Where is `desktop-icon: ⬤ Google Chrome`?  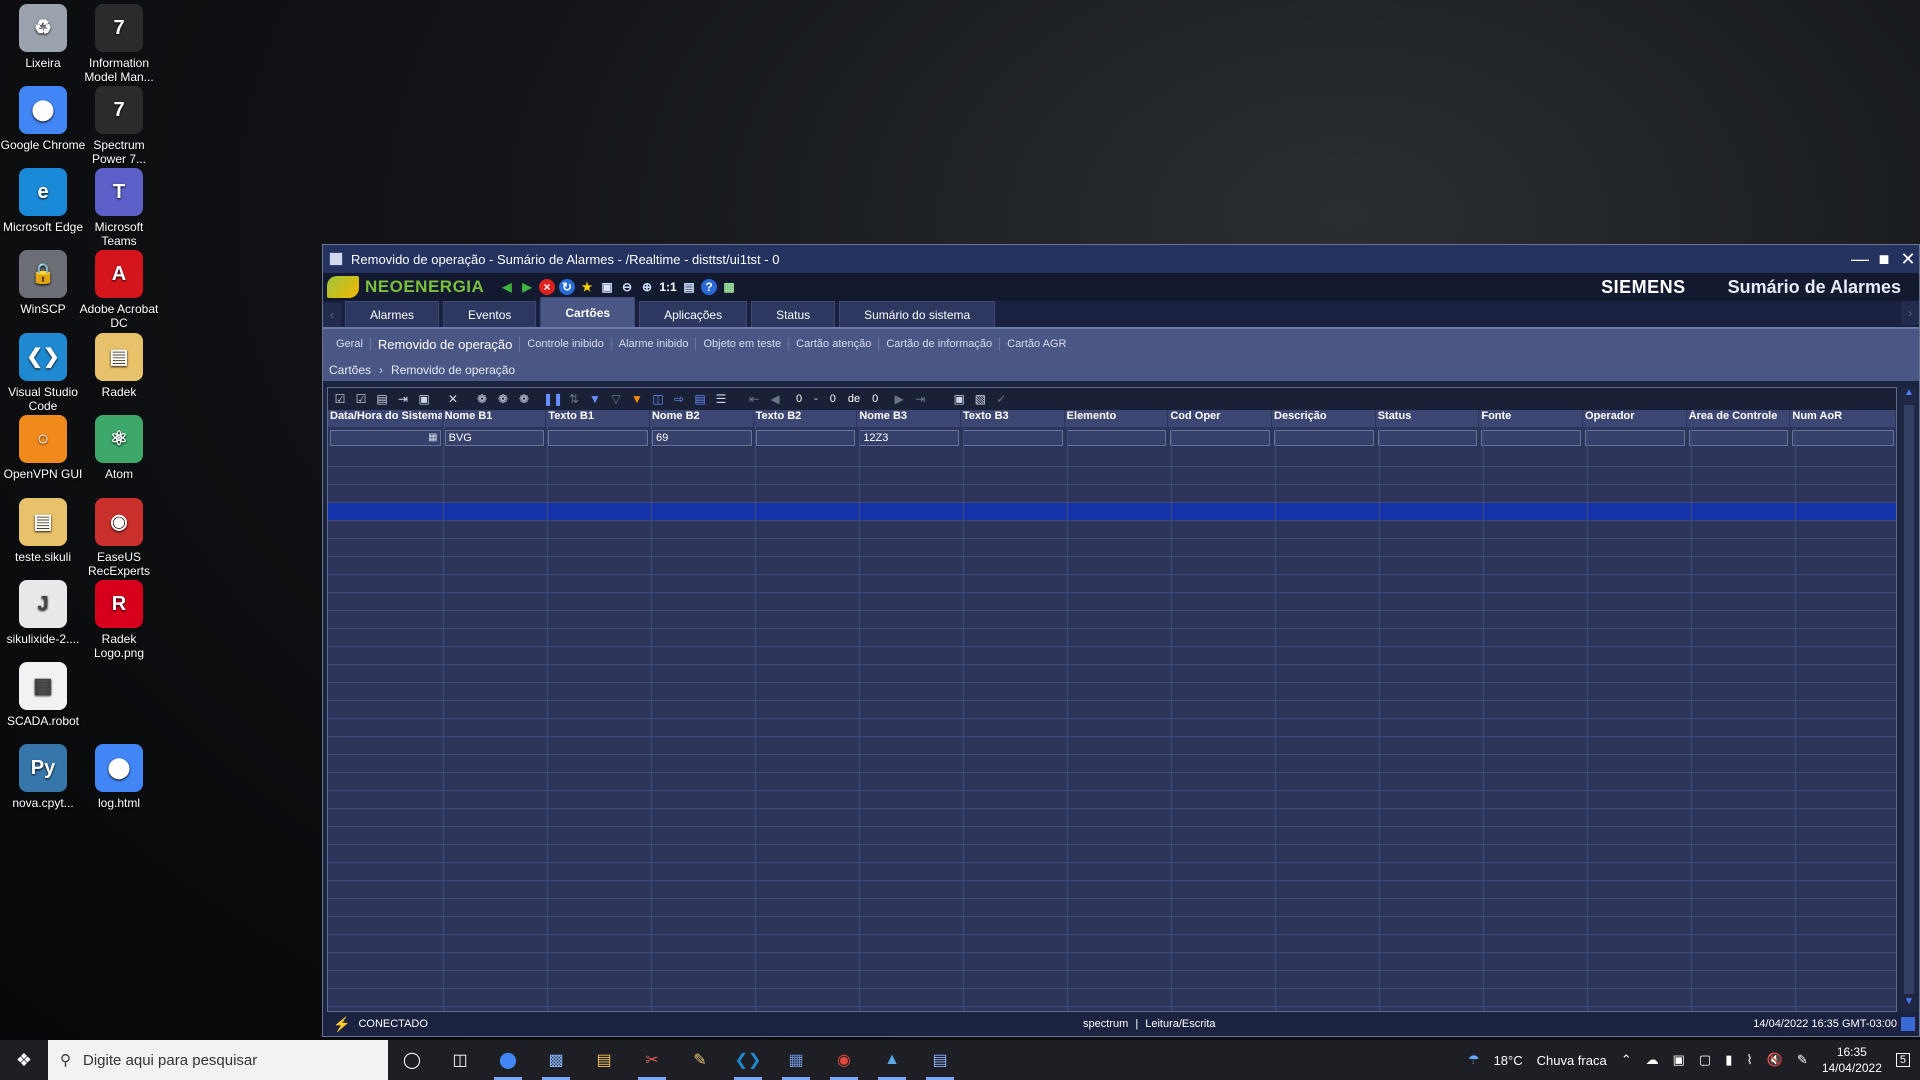 desktop-icon: ⬤ Google Chrome is located at coordinates (43, 119).